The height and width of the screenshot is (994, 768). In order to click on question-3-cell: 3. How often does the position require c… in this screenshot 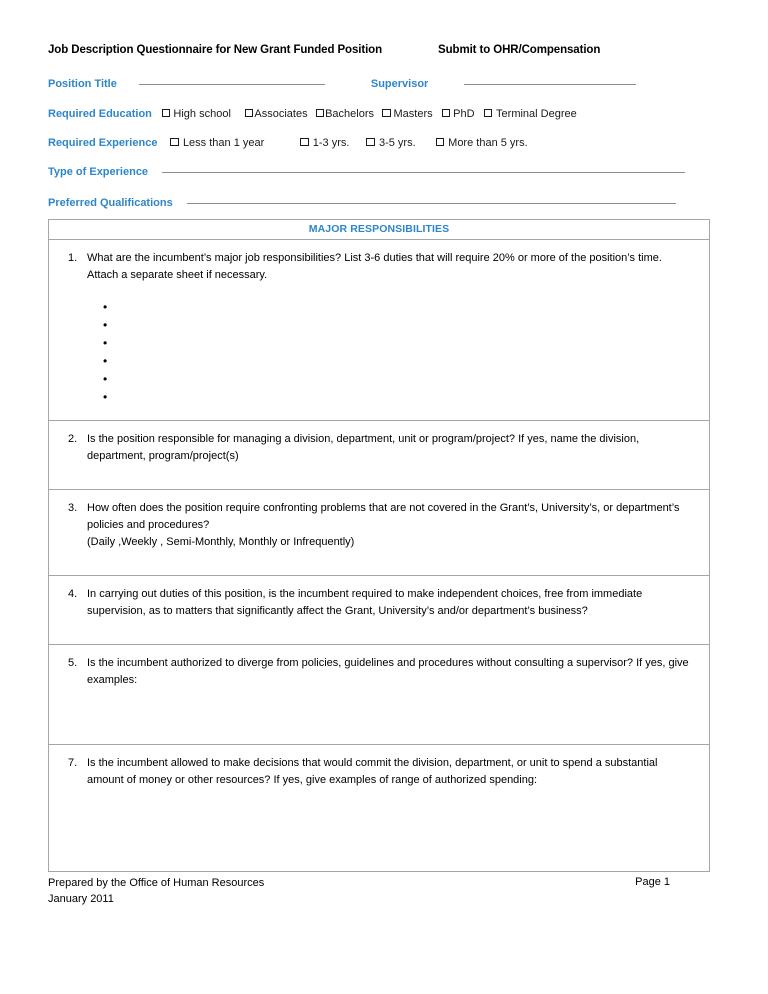, I will do `click(379, 533)`.